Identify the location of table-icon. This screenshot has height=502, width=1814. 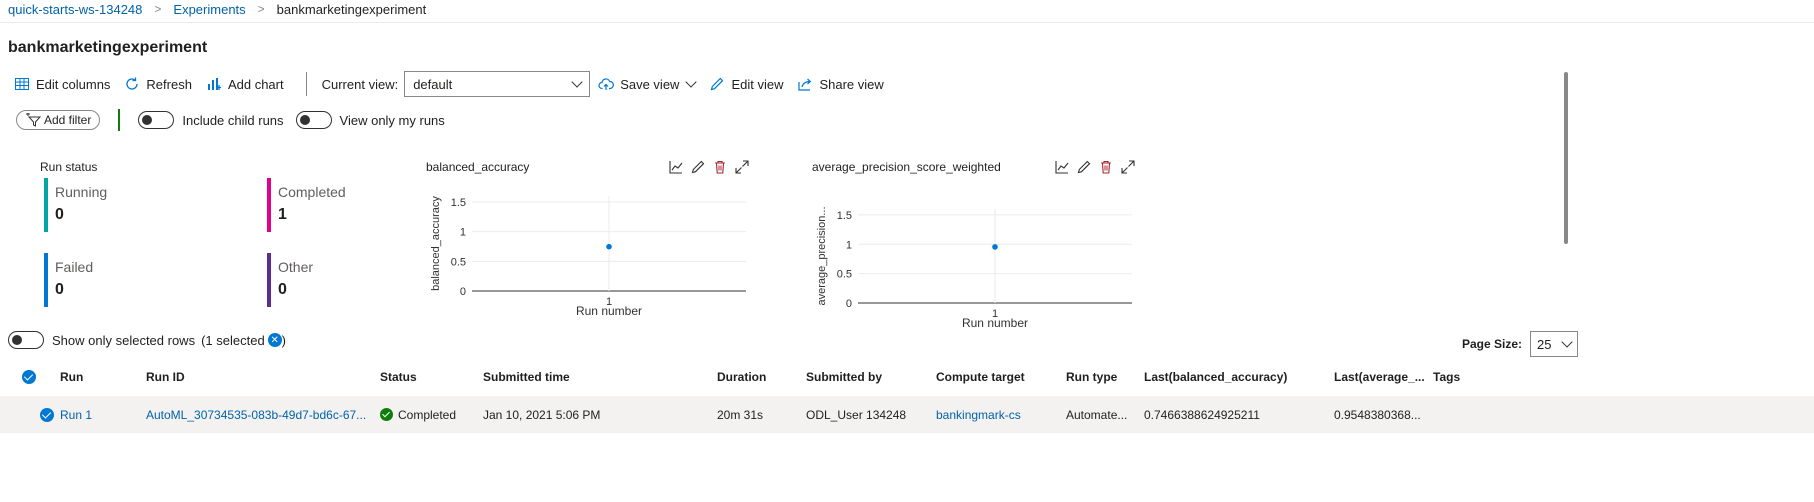
(22, 84).